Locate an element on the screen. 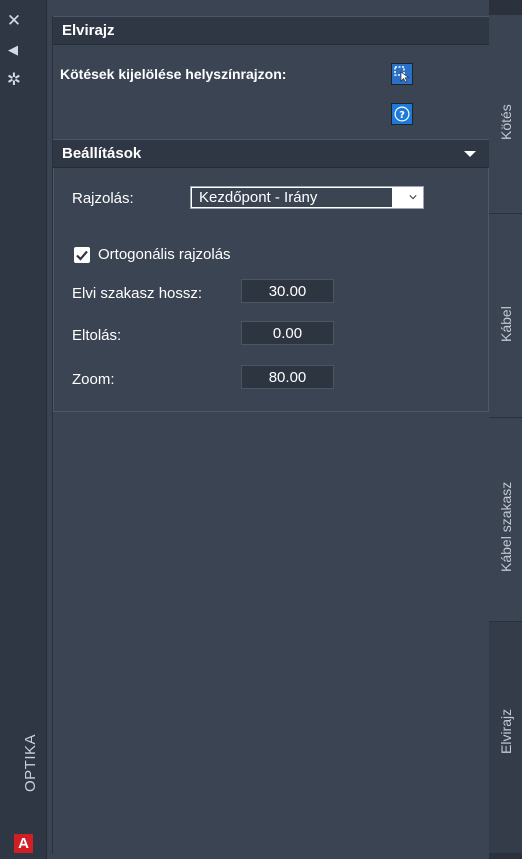  select-joints-label: Kötések kijelölése helyszínrajzon: is located at coordinates (173, 74).